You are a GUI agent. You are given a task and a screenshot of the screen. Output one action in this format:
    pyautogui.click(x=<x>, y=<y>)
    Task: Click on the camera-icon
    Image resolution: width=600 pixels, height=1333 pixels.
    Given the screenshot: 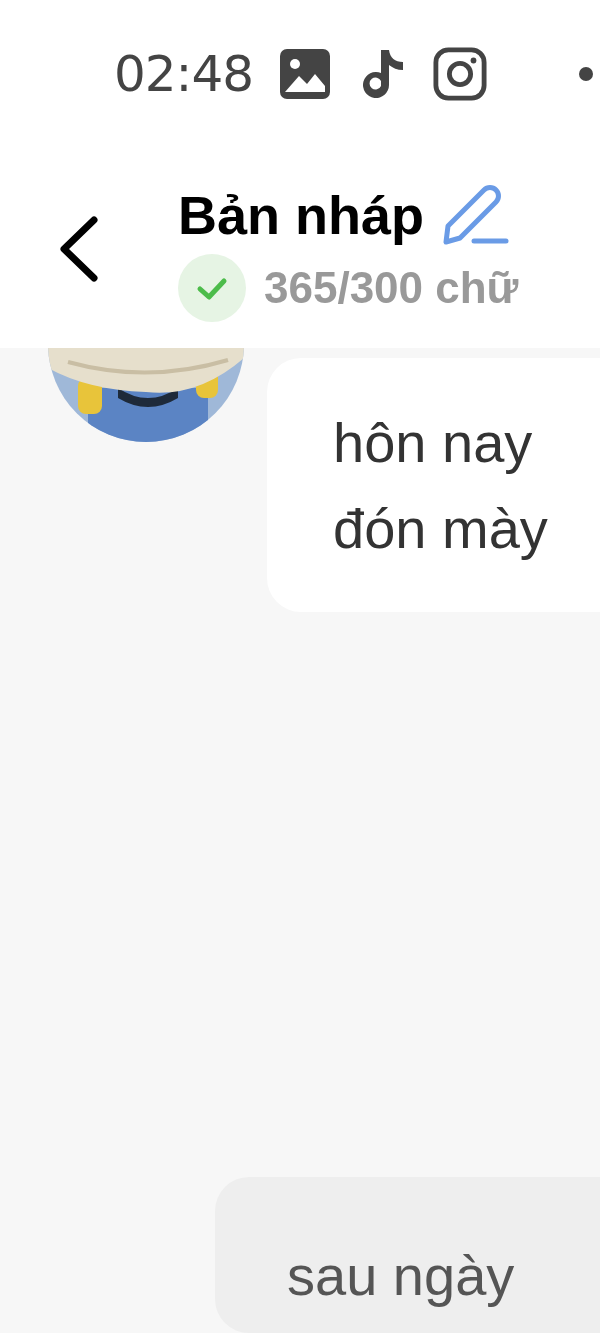 What is the action you would take?
    pyautogui.click(x=460, y=74)
    